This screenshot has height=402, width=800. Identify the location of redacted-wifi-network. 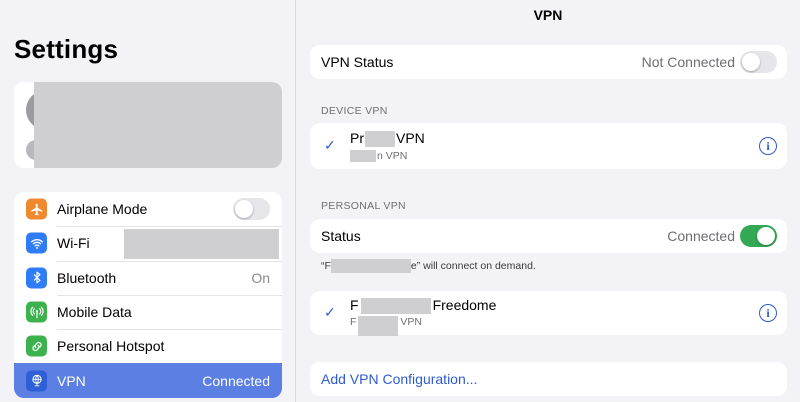
(201, 244).